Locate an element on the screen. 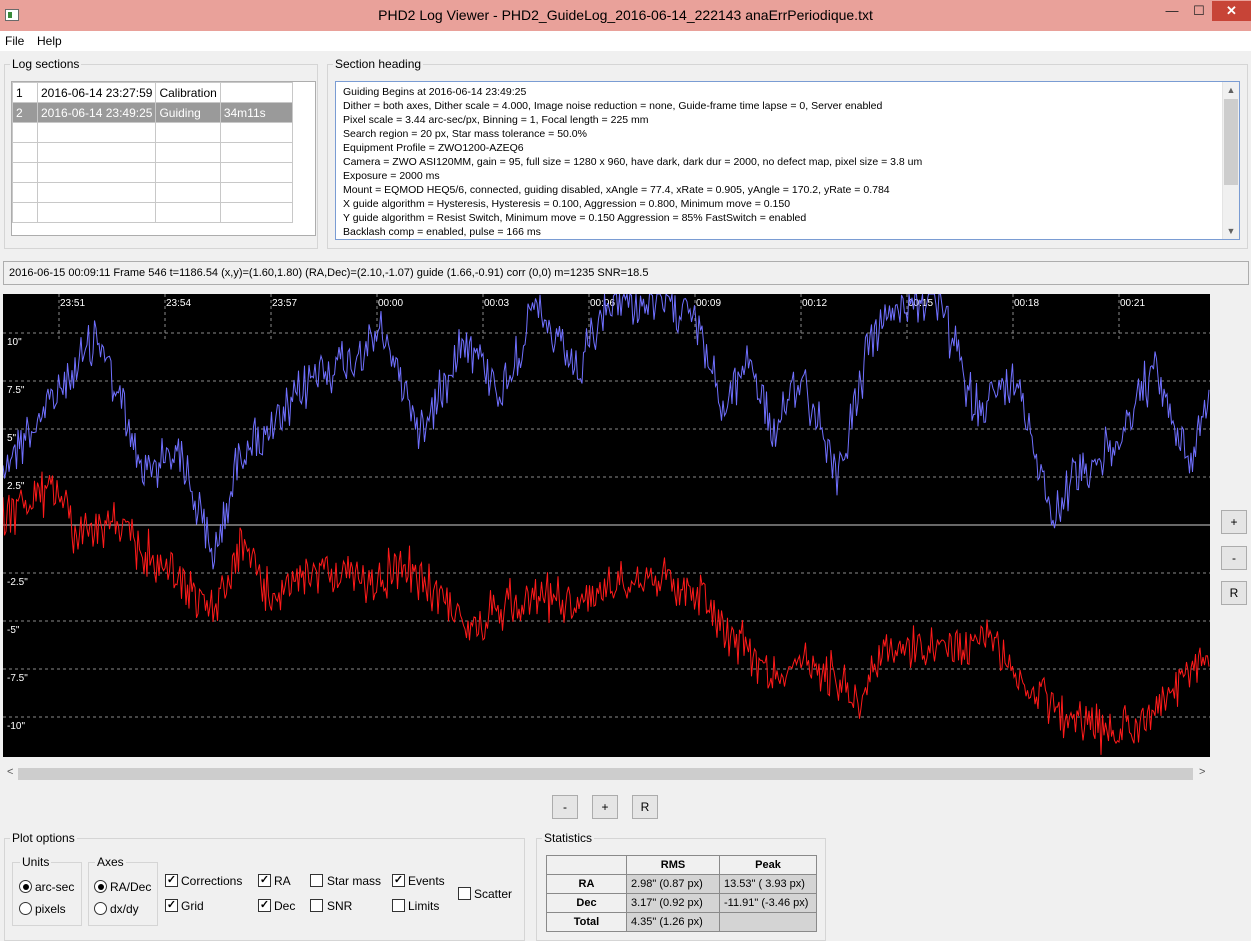 The image size is (1251, 941). graph-hscrollbar: < > is located at coordinates (606, 774).